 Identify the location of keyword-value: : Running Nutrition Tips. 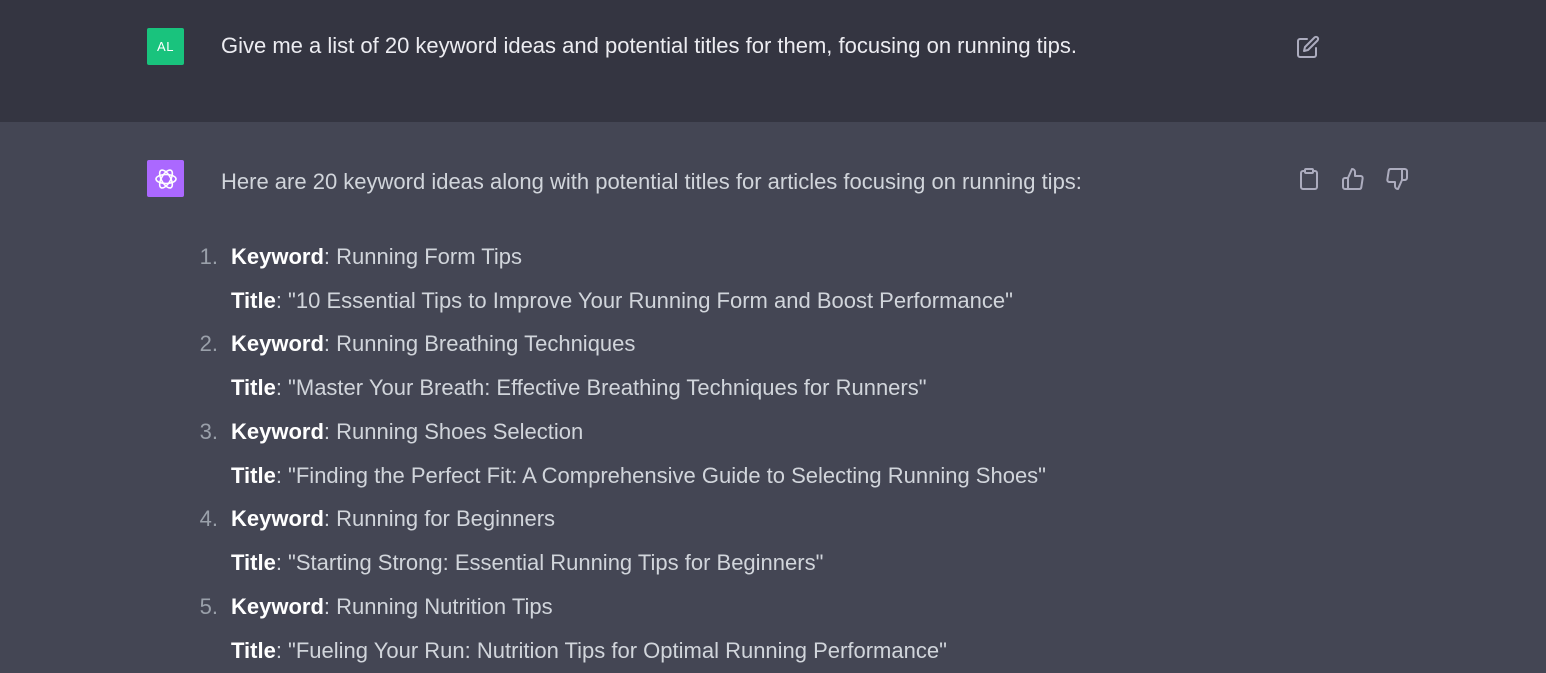
(438, 606).